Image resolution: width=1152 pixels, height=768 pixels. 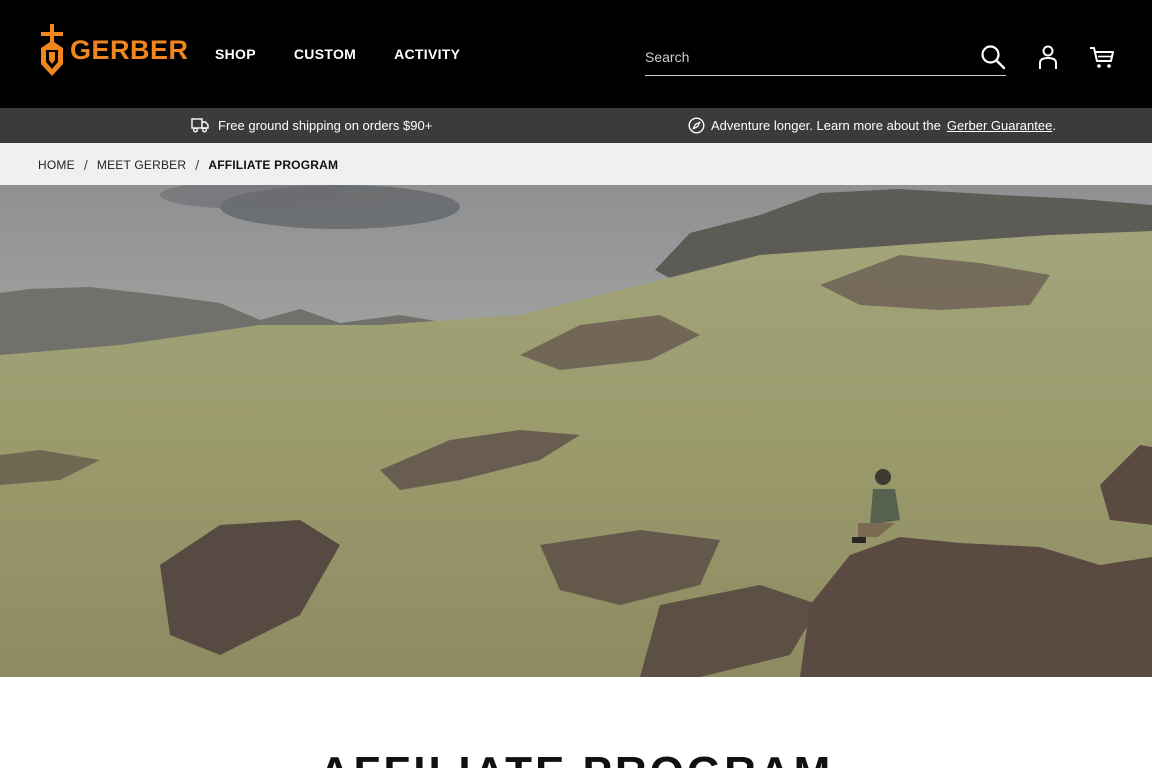 What do you see at coordinates (576, 758) in the screenshot?
I see `page-title: AFFILIATE PROGRAM` at bounding box center [576, 758].